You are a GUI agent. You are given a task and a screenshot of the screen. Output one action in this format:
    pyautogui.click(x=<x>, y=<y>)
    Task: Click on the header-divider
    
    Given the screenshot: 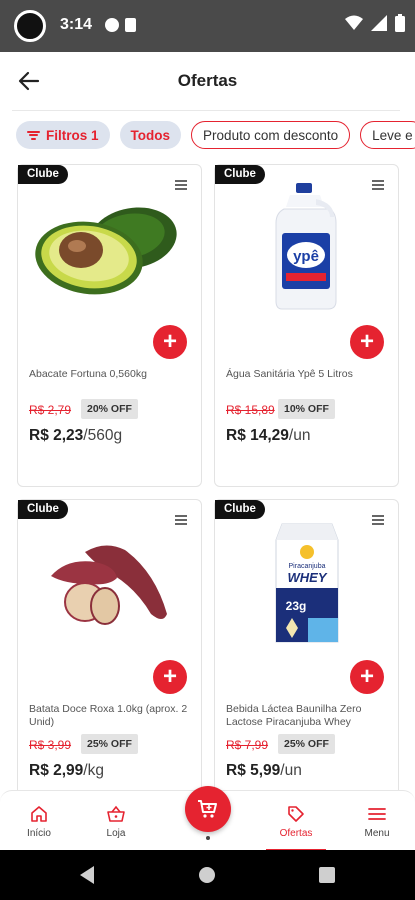 What is the action you would take?
    pyautogui.click(x=206, y=110)
    